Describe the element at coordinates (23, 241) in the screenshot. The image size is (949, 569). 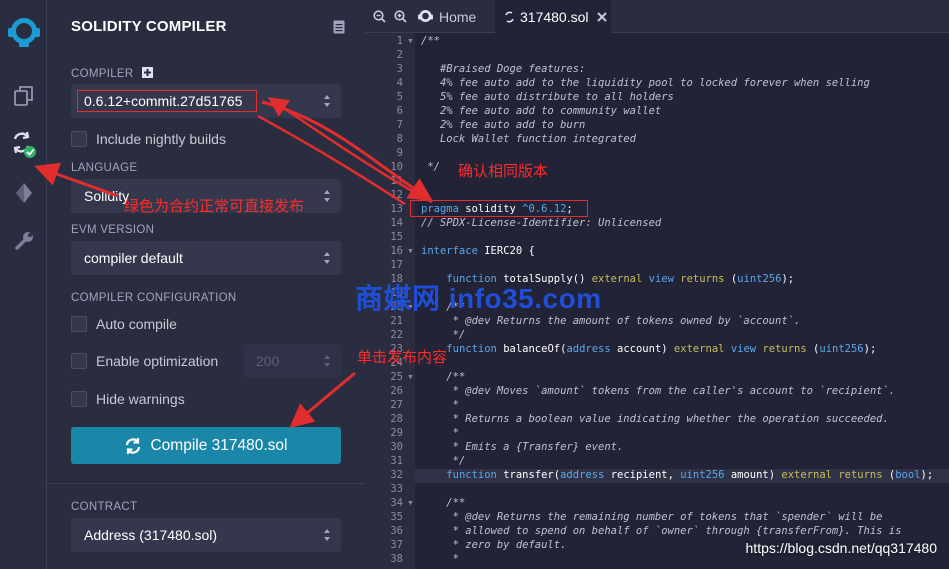
I see `settings-icon` at that location.